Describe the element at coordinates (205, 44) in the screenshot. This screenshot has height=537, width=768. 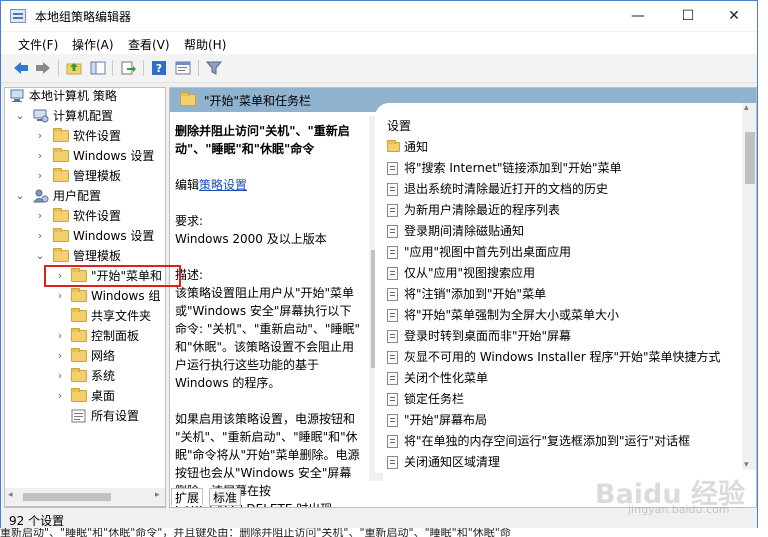
I see `menu-help: 帮助(H)` at that location.